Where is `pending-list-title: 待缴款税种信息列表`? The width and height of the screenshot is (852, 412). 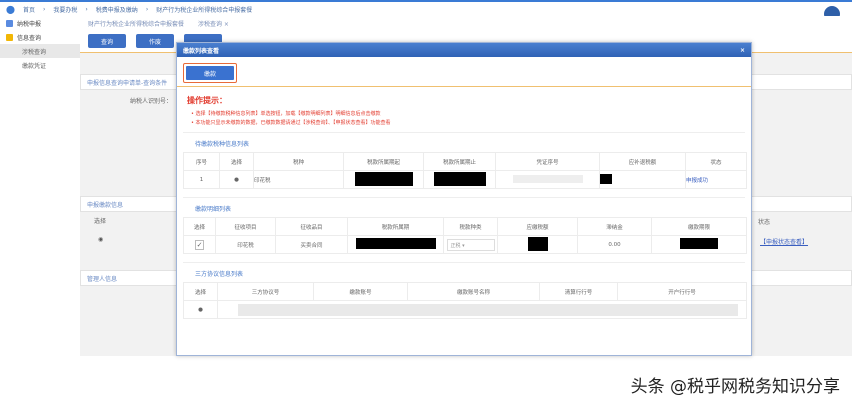
pending-list-title: 待缴款税种信息列表 is located at coordinates (464, 142).